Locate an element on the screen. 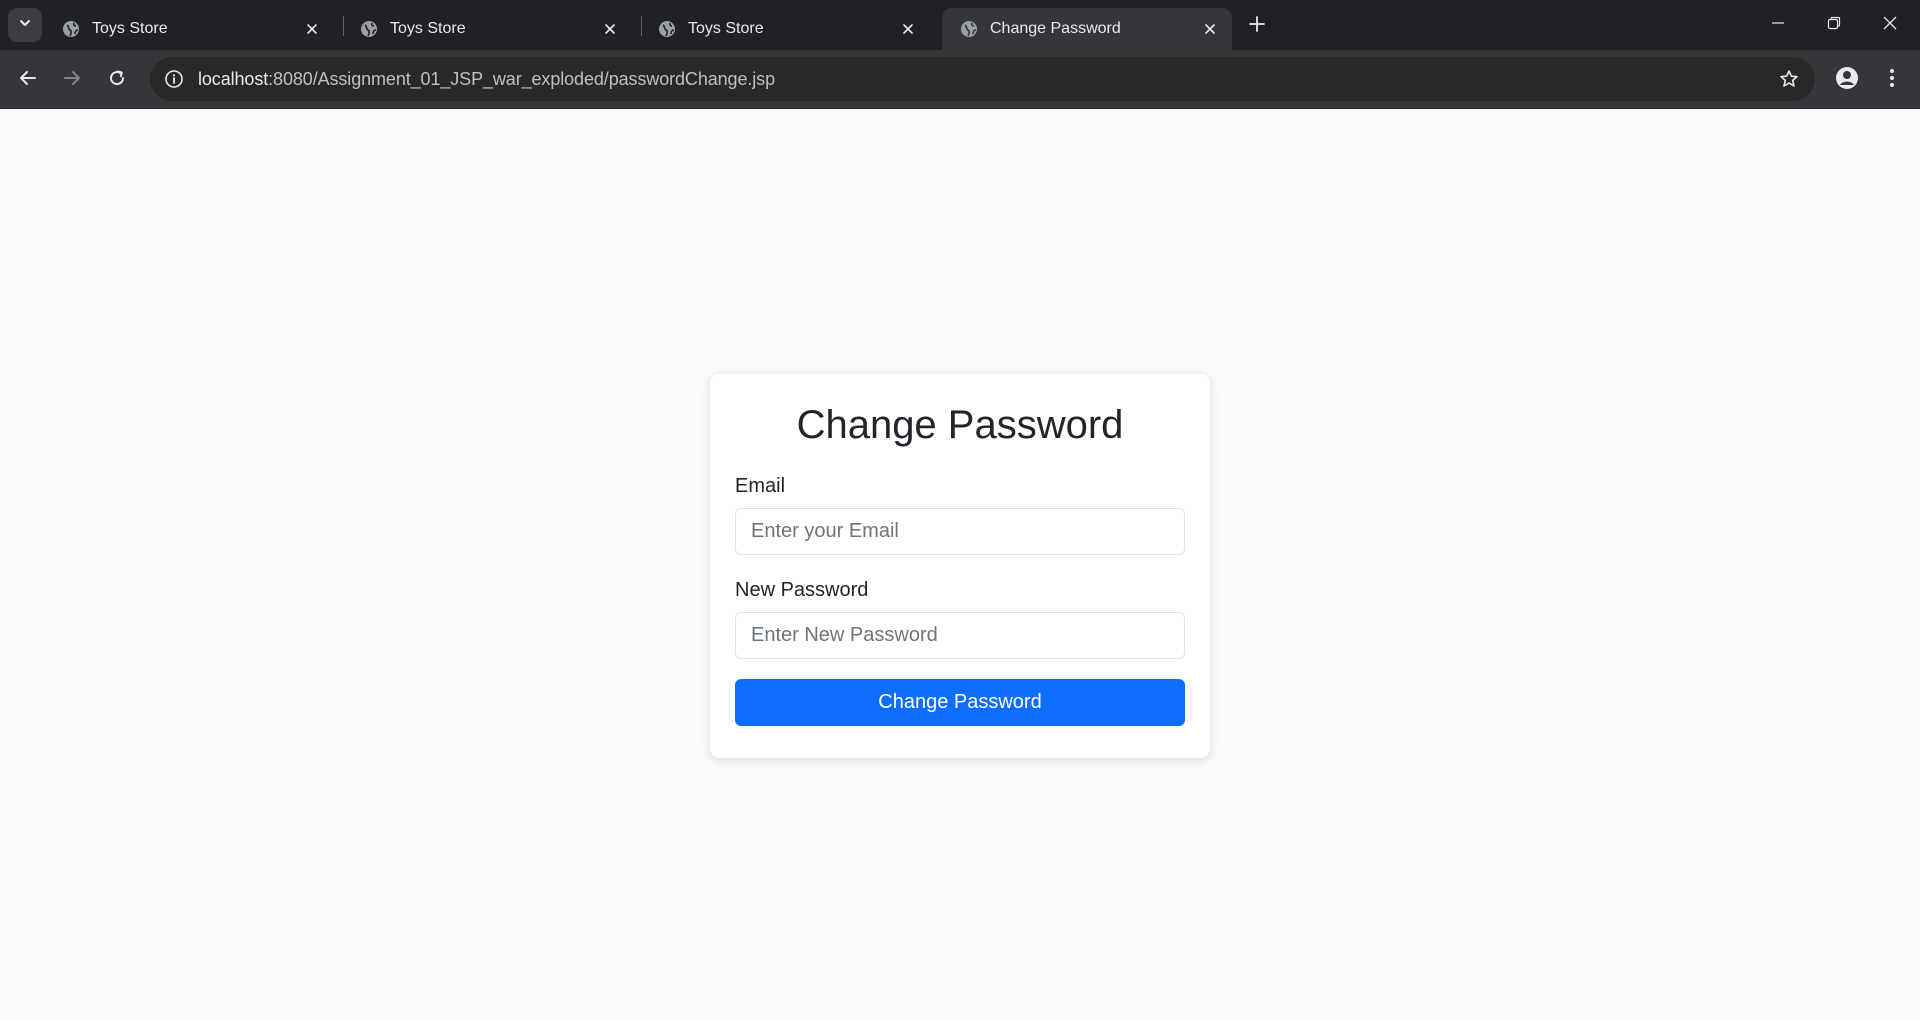 The image size is (1920, 1020). tab-search-button is located at coordinates (25, 25).